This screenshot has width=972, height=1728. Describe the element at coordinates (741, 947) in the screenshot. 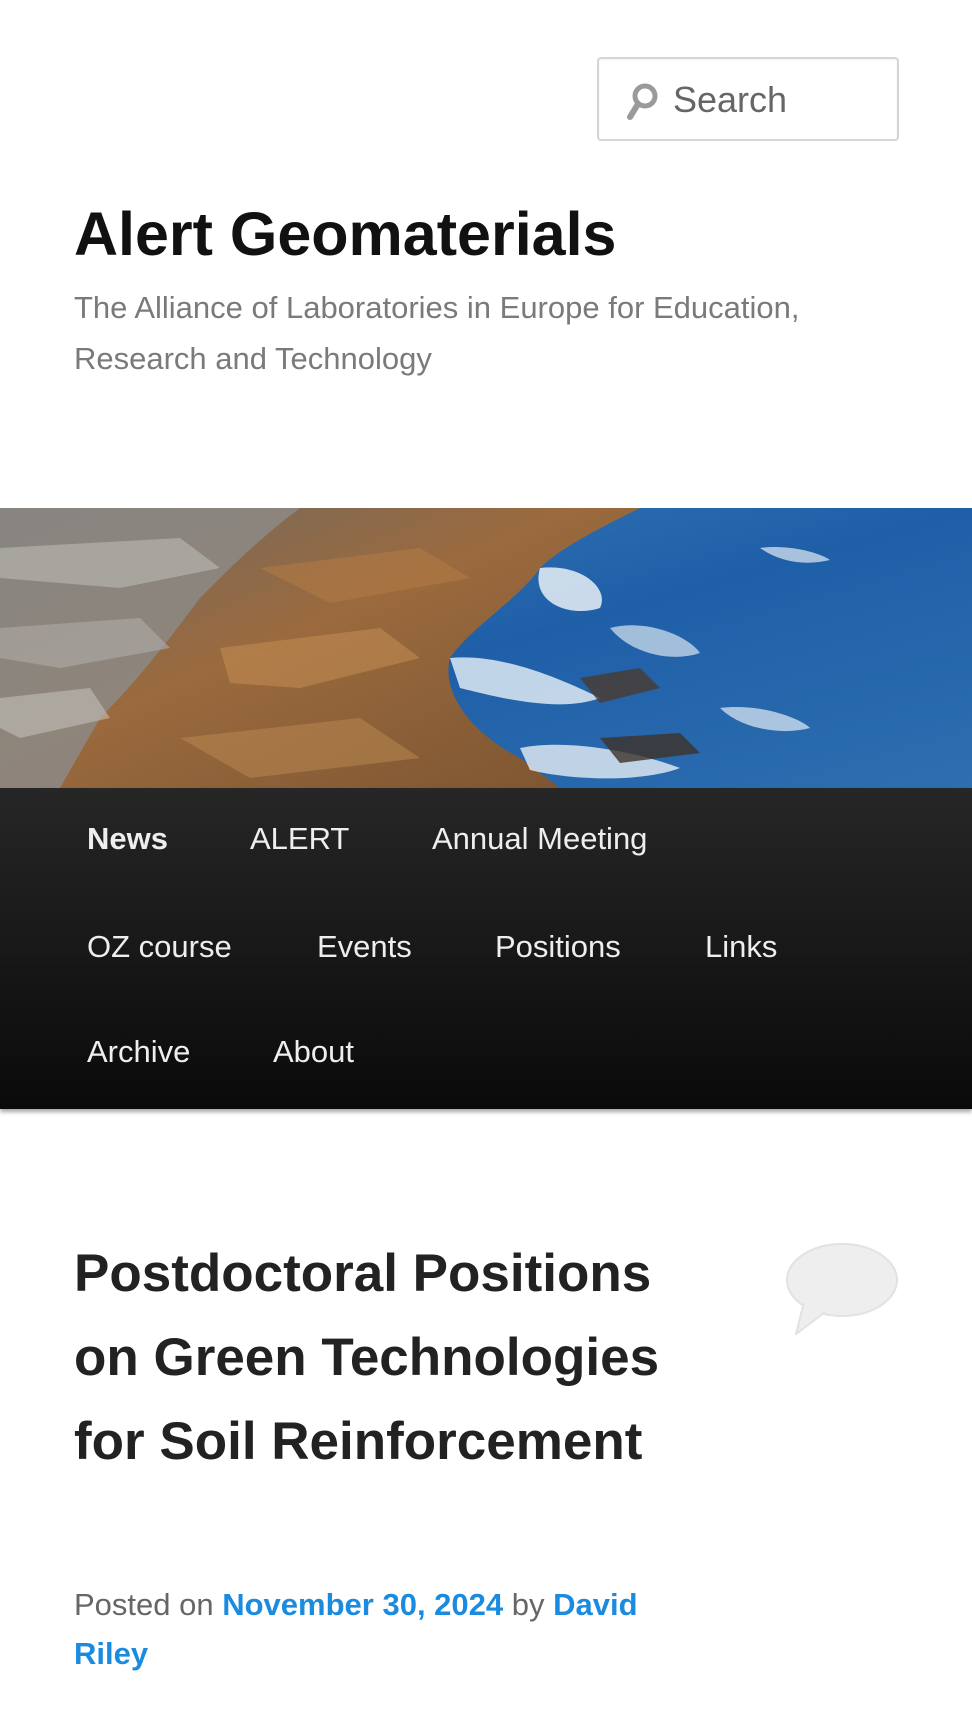

I see `nav-item-links: Links` at that location.